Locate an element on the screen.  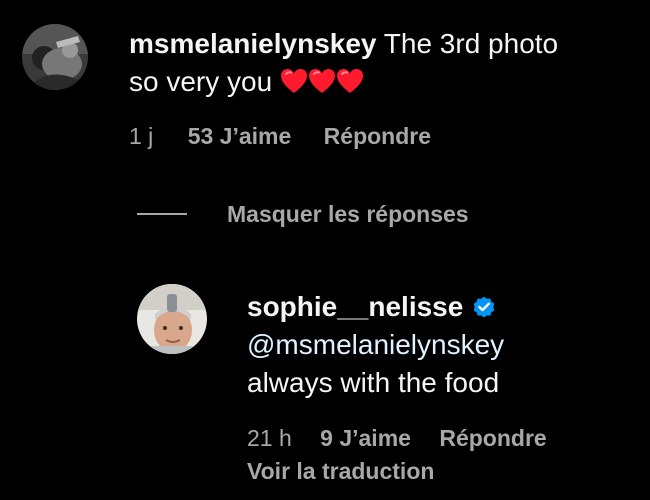
comment-username: msmelanielynskey is located at coordinates (253, 43).